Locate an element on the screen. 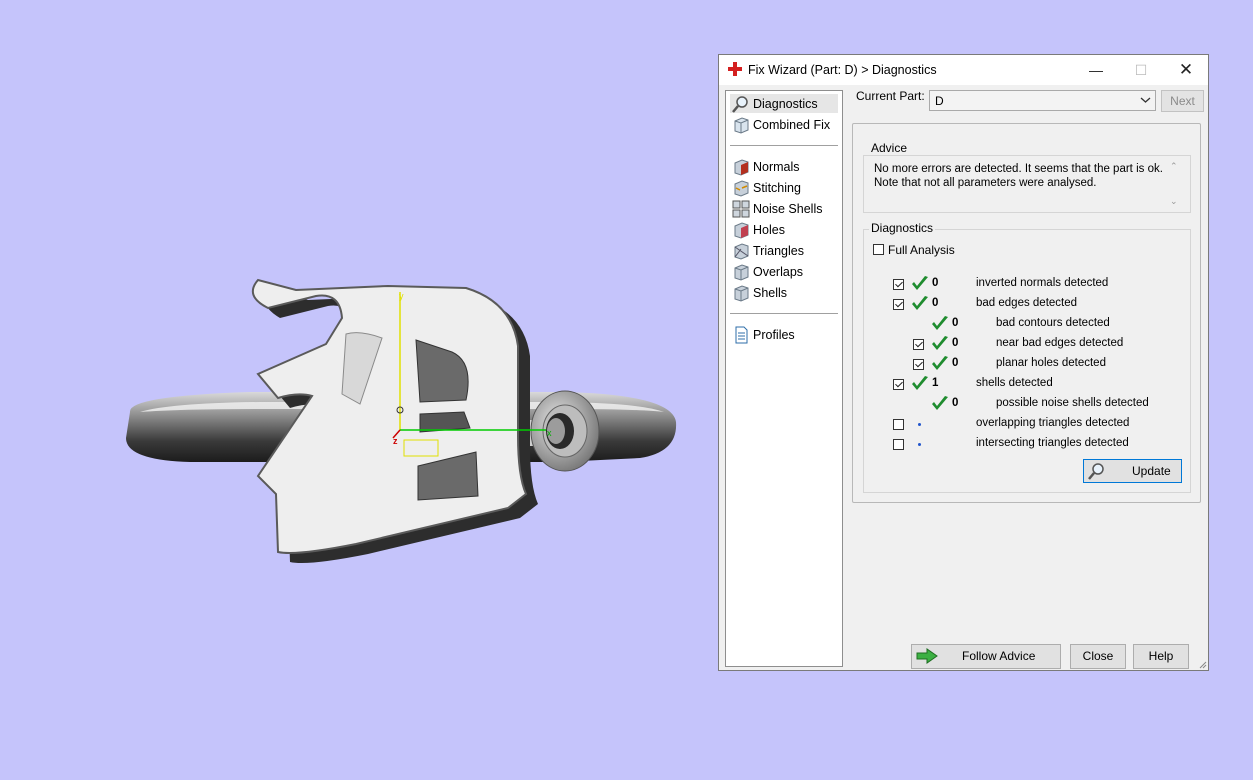 The width and height of the screenshot is (1253, 780). cube-icon is located at coordinates (741, 125).